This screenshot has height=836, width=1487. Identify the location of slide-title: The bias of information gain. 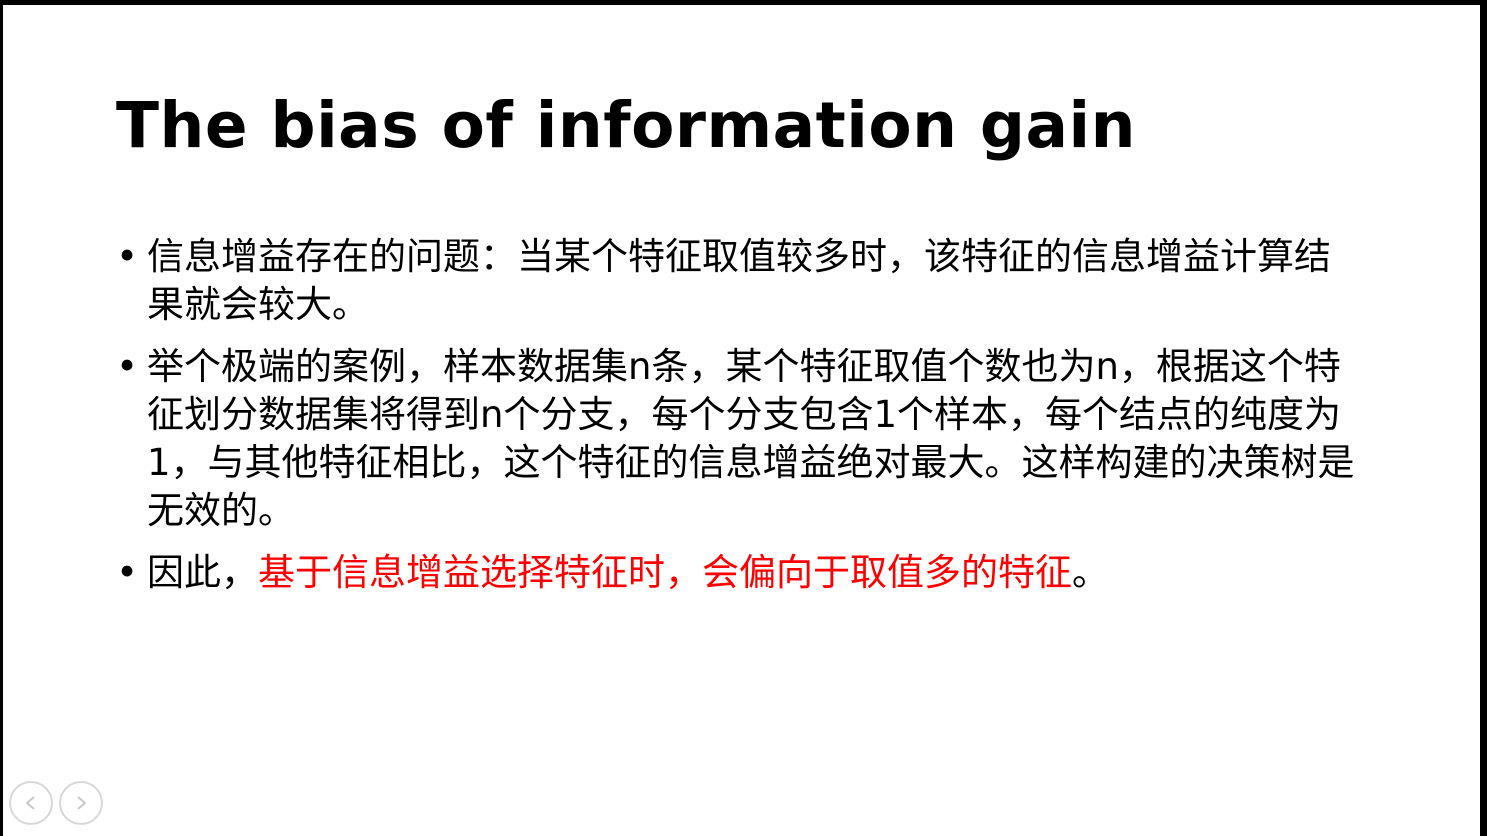
(626, 125).